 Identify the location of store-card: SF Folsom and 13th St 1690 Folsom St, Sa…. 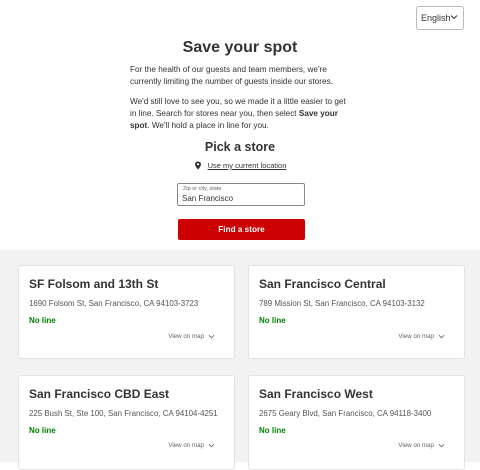
(126, 312).